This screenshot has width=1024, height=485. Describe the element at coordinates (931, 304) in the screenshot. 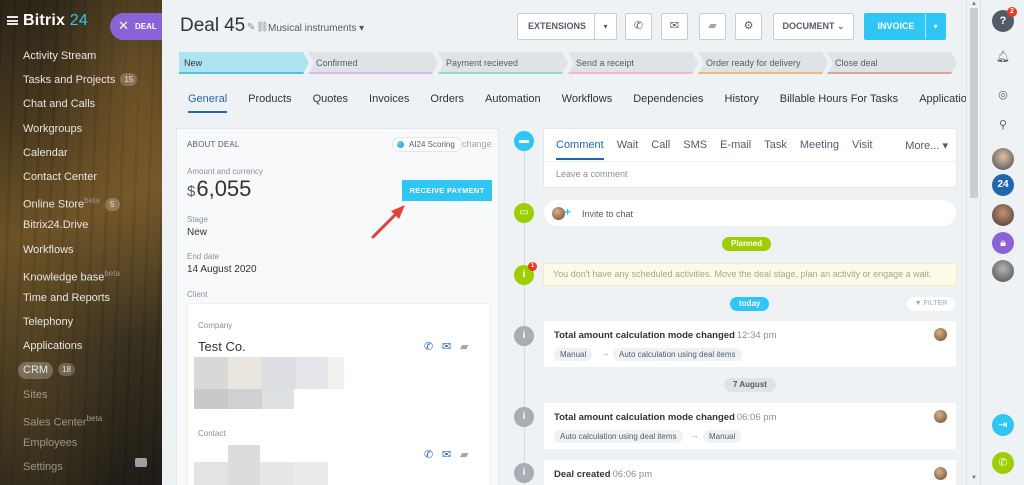

I see `filter-button: ▼ FILTER` at that location.